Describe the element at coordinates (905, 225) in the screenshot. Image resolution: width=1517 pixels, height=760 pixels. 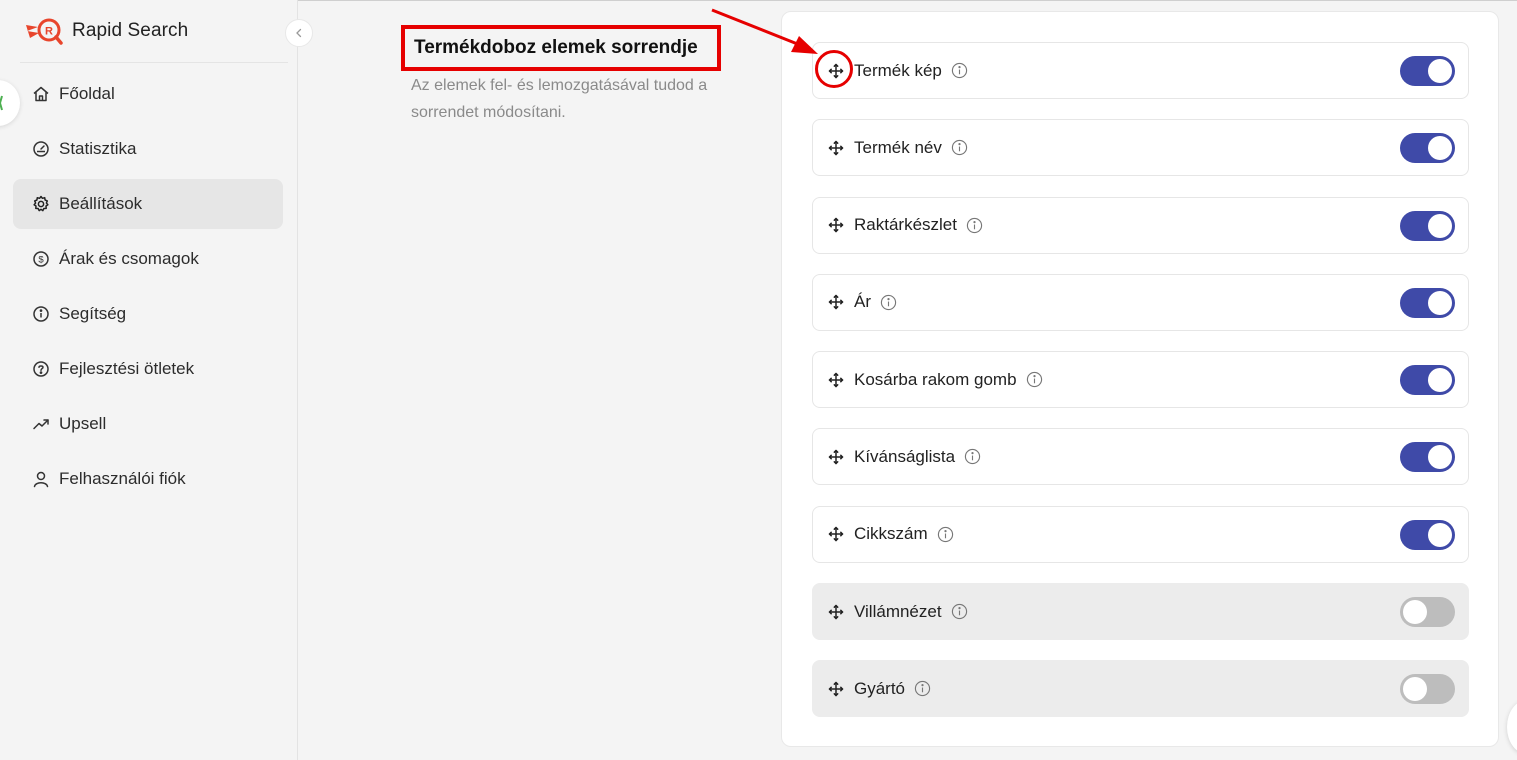
I see `row-label: Raktárkészlet` at that location.